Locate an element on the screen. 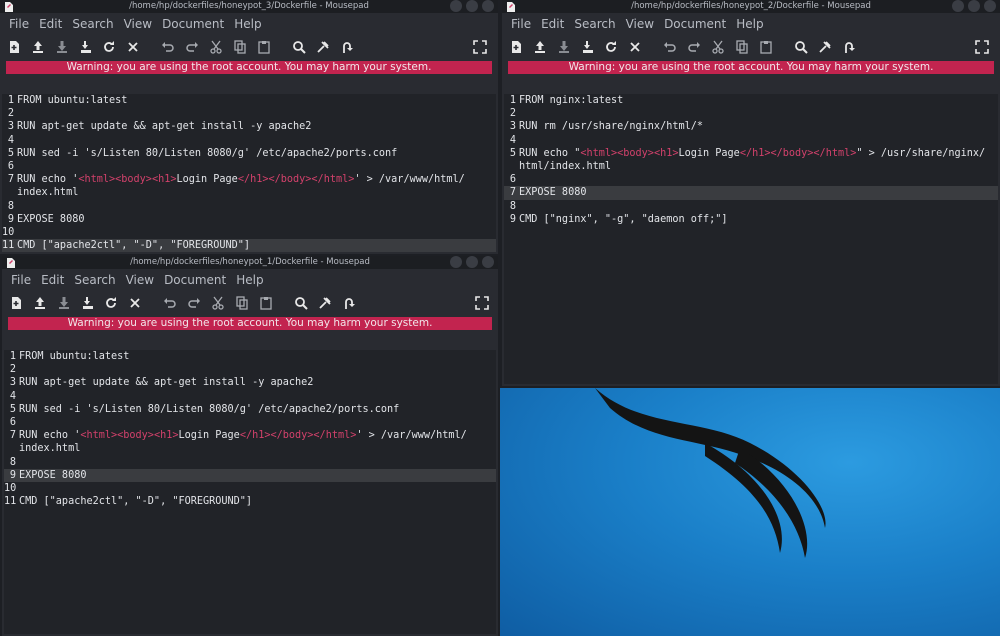 The image size is (1000, 636). code-line: 3 RUN rm /usr/share/nginx/html/* is located at coordinates (751, 126).